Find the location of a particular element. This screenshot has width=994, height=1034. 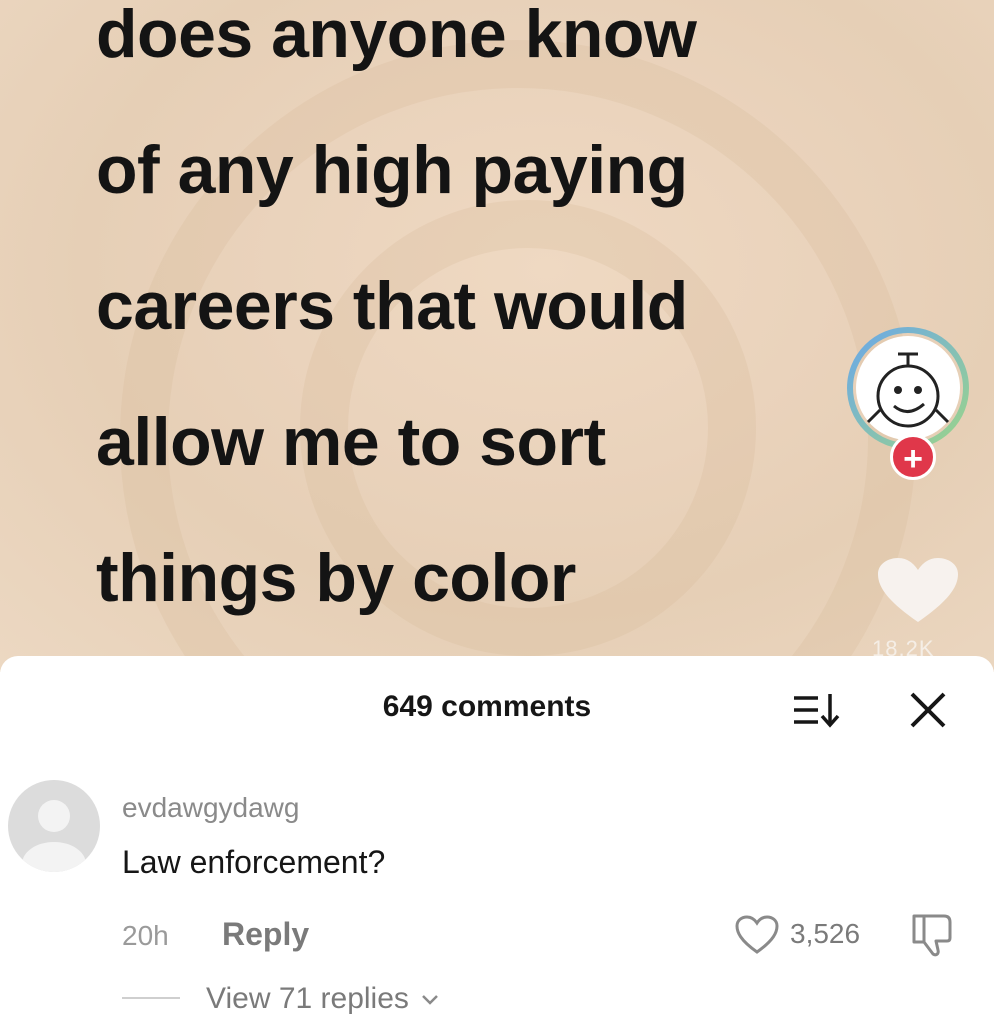

reply-button: Reply is located at coordinates (265, 934).